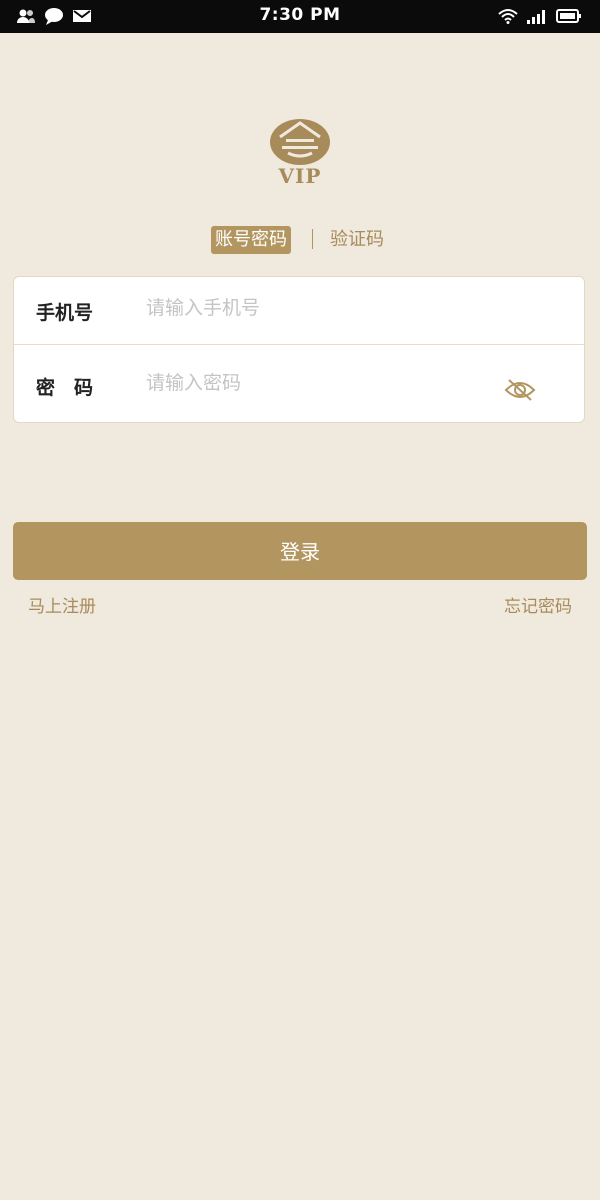  I want to click on forgot-password-link: 忘记密码, so click(538, 604).